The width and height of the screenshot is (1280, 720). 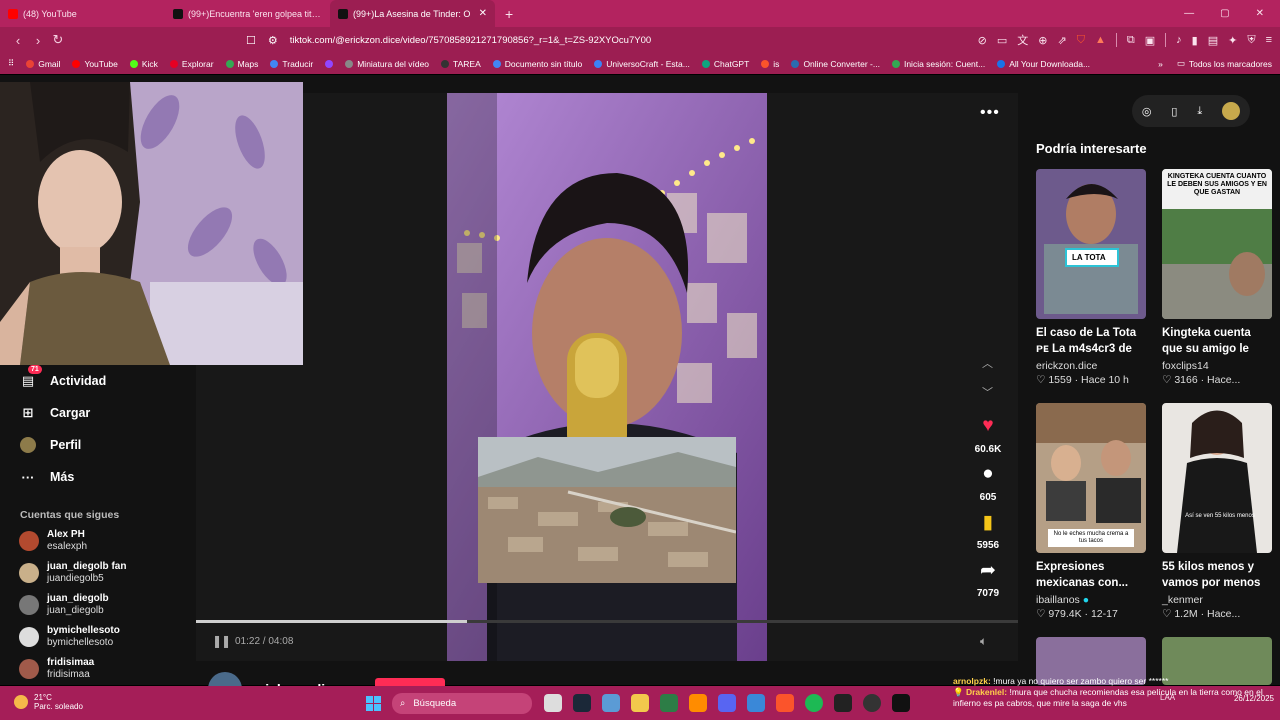 What do you see at coordinates (98, 669) in the screenshot?
I see `following-item: fridisimaa fridisimaa` at bounding box center [98, 669].